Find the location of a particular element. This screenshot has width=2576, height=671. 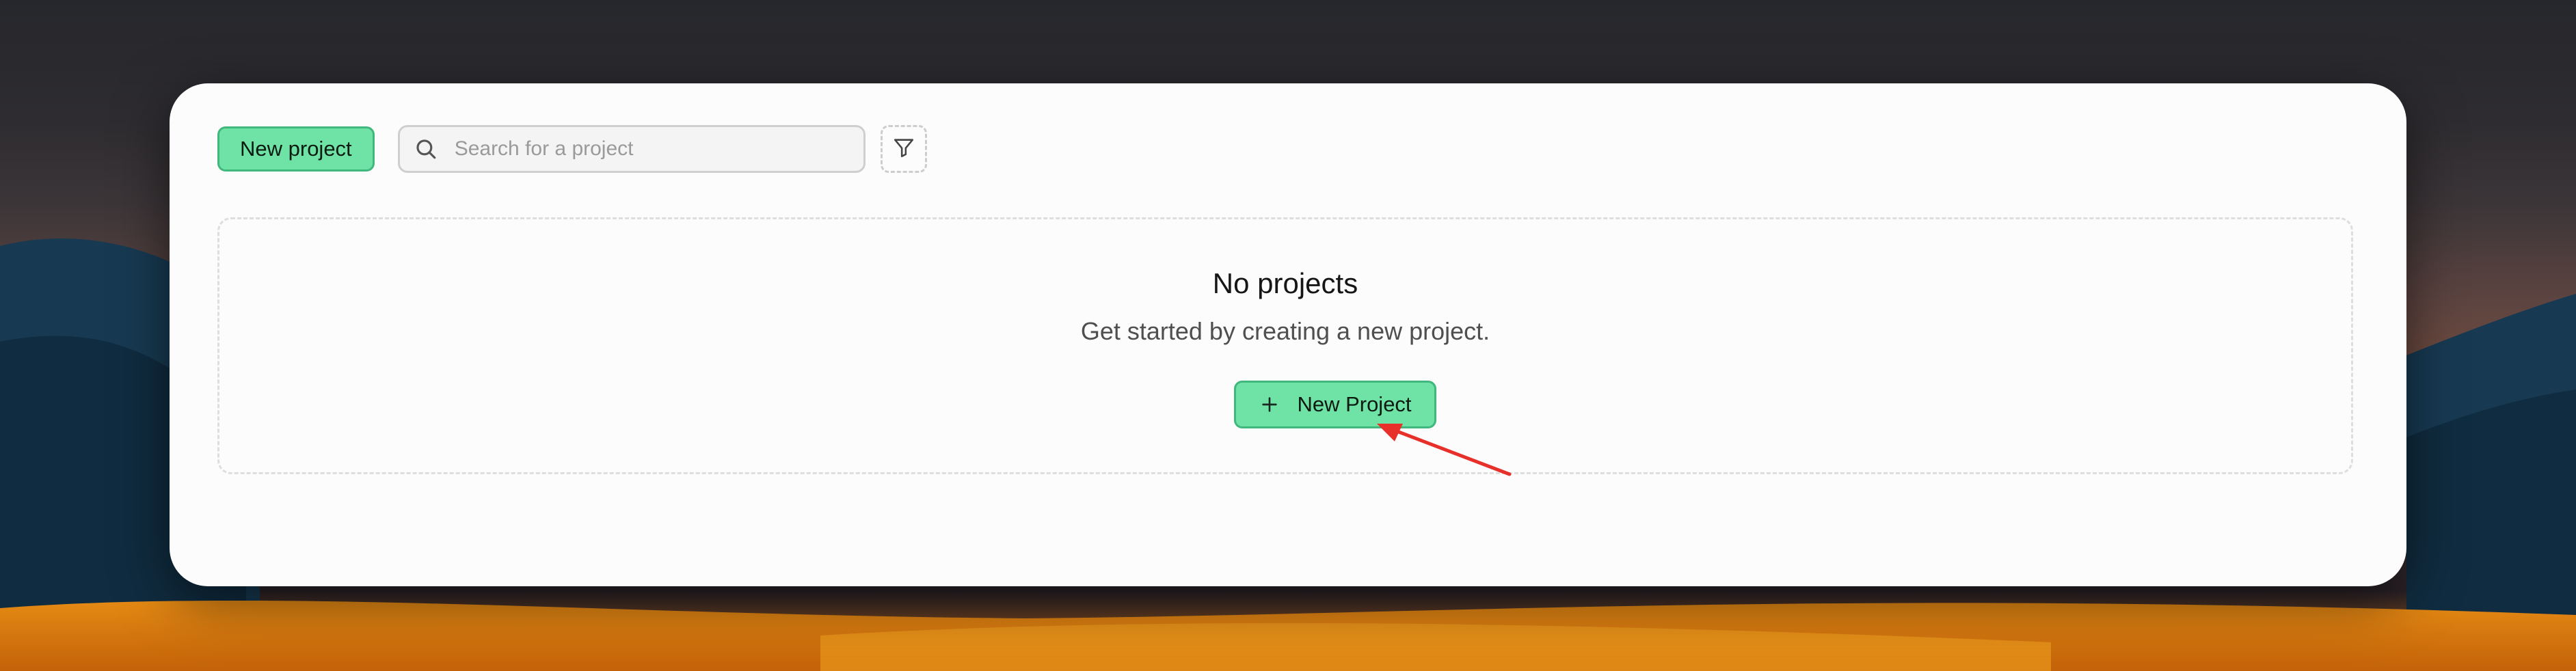

empty-state-subtitle: Get started by creating a new project. is located at coordinates (1285, 331).